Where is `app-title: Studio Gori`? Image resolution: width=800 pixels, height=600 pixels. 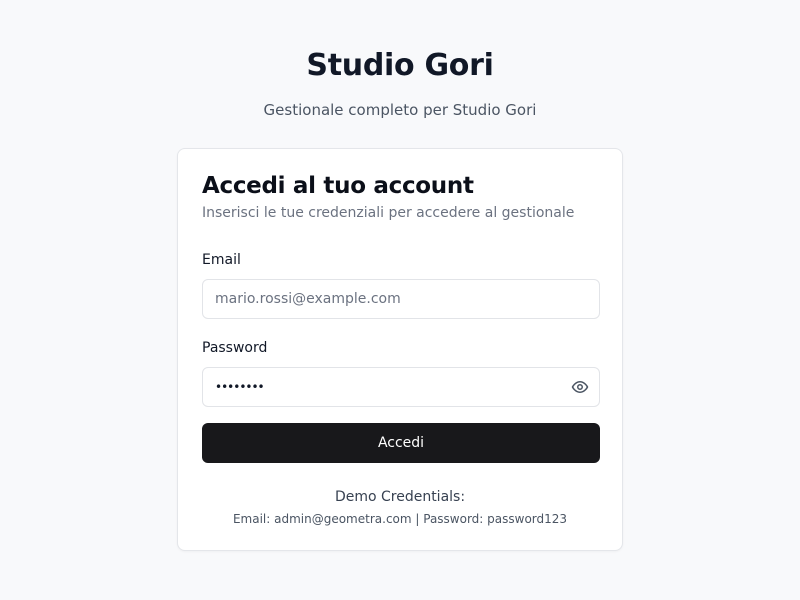
app-title: Studio Gori is located at coordinates (400, 65).